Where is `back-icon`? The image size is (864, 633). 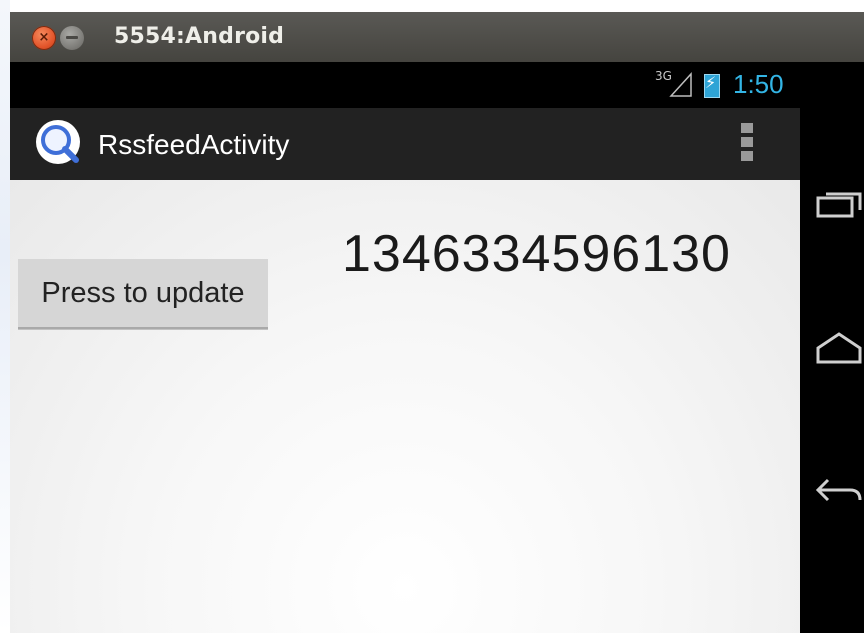
back-icon is located at coordinates (839, 492).